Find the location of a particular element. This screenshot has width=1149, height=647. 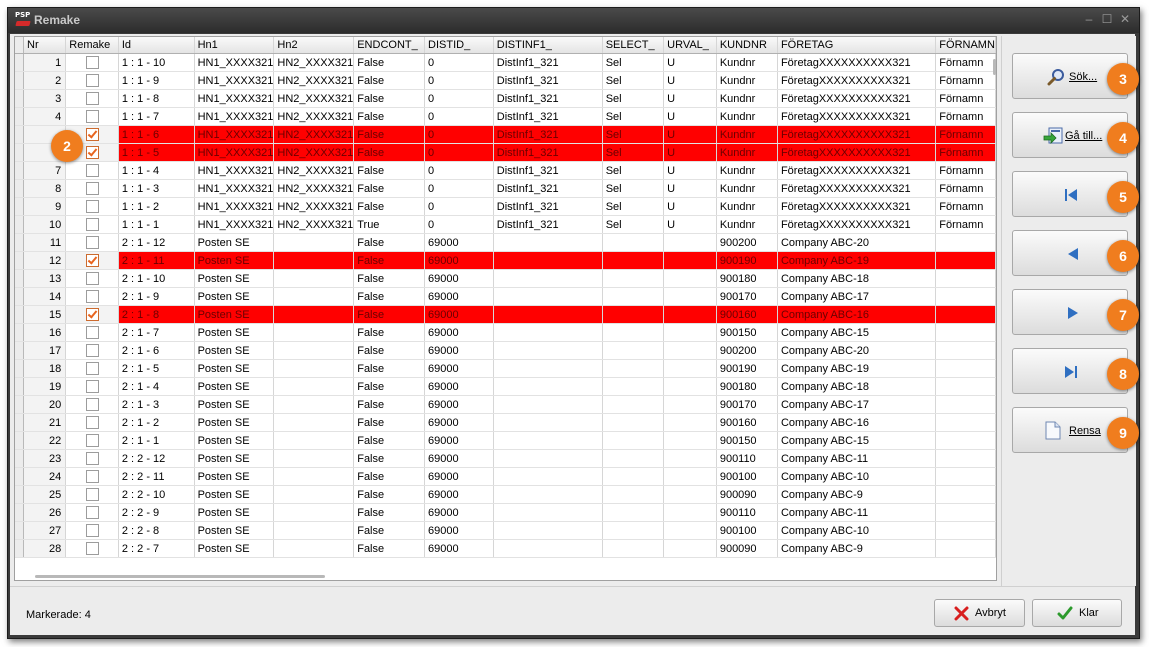

column-header-urval: URVAL_ is located at coordinates (690, 45).